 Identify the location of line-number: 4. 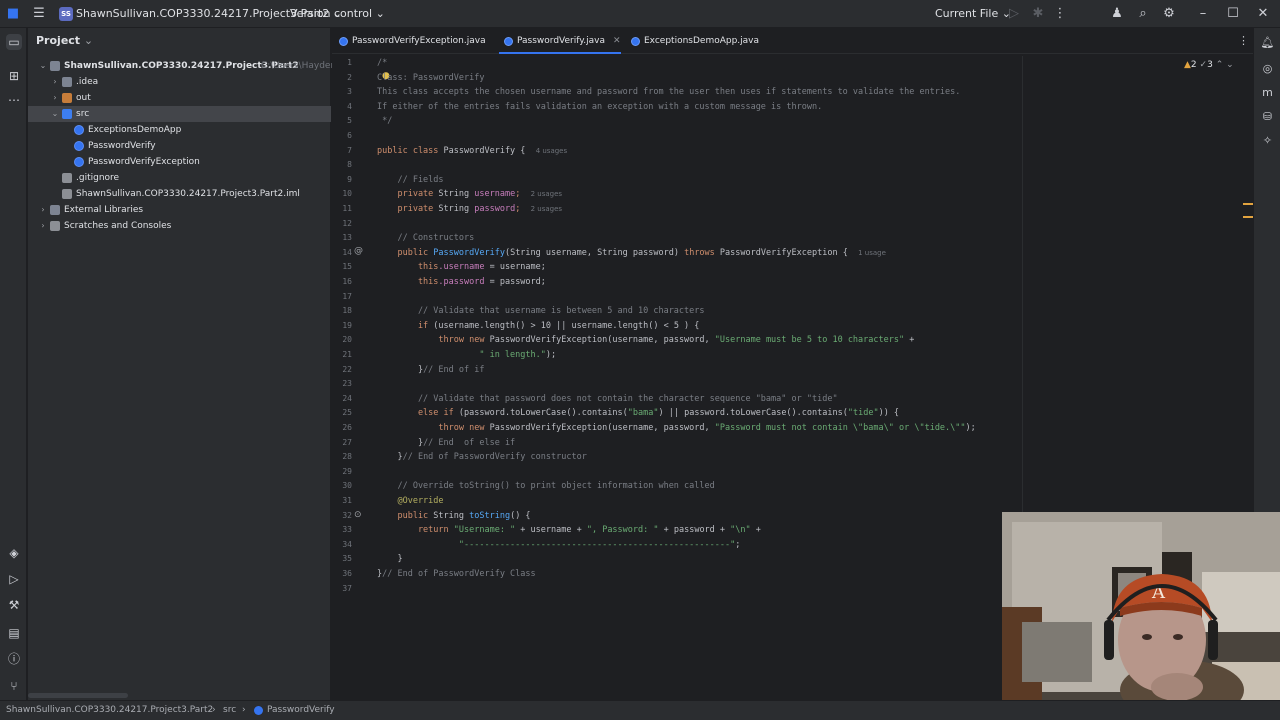
(349, 106).